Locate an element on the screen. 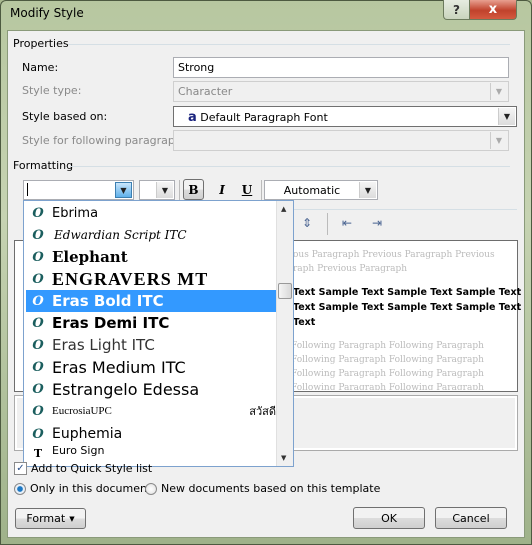  font-color-select: Automatic ▼ is located at coordinates (321, 190).